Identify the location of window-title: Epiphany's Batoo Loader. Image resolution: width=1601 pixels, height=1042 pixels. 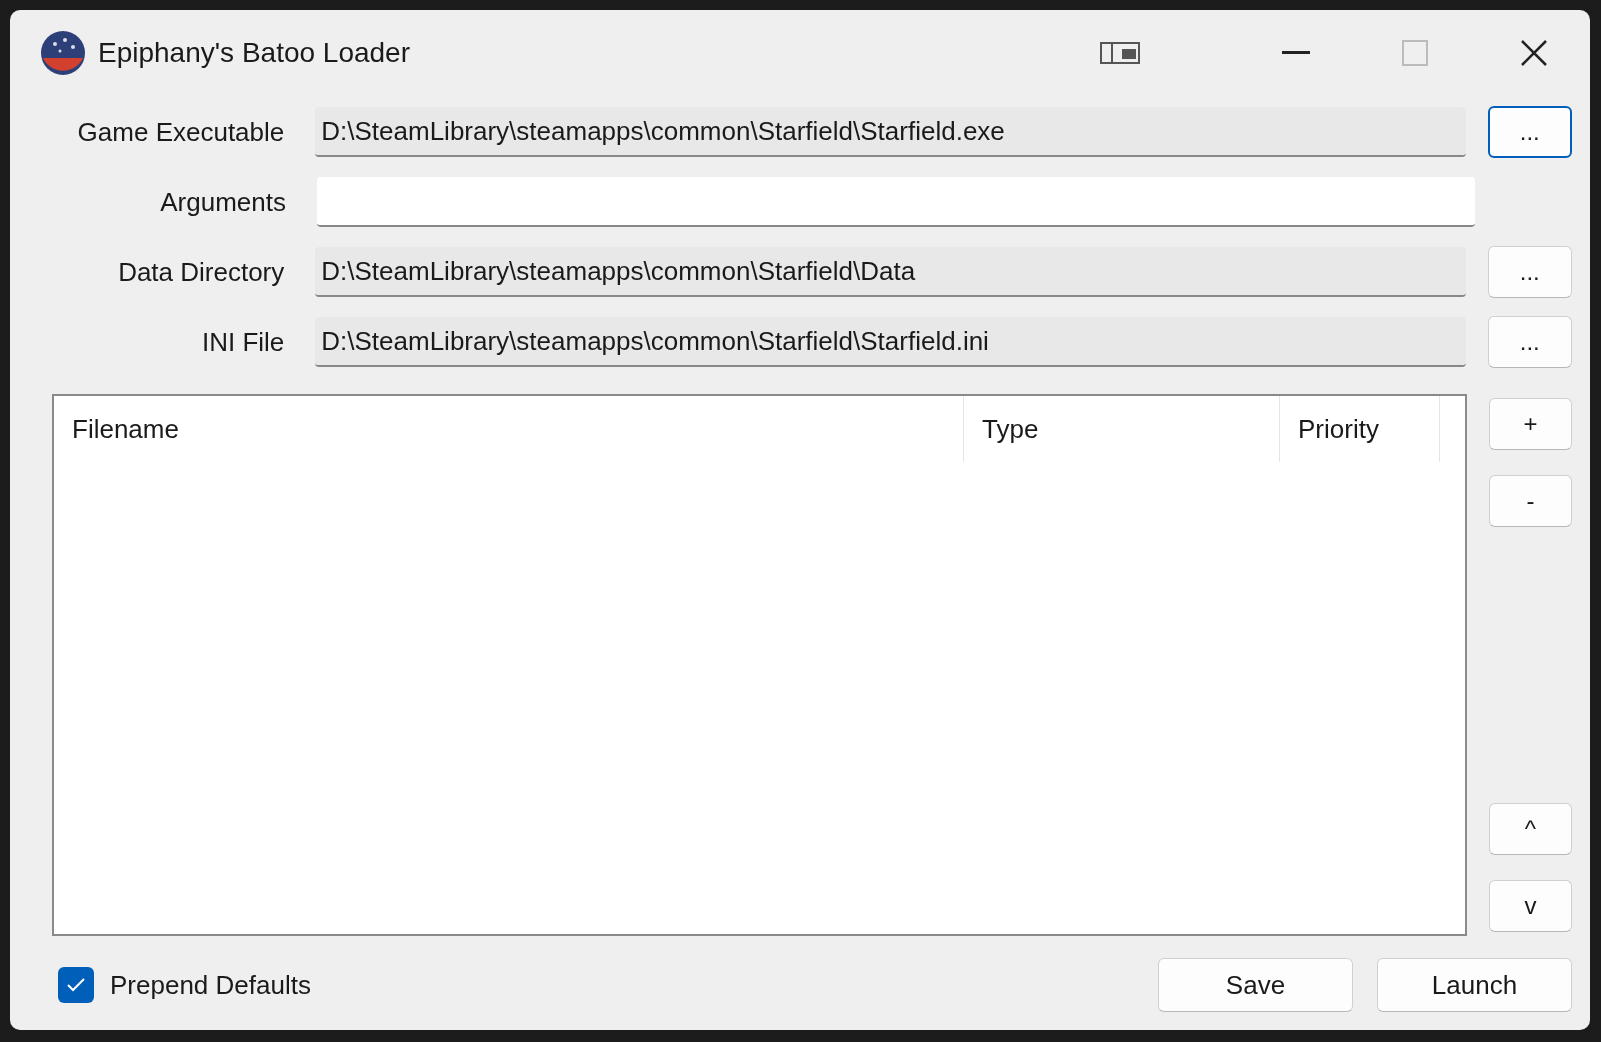
(254, 53).